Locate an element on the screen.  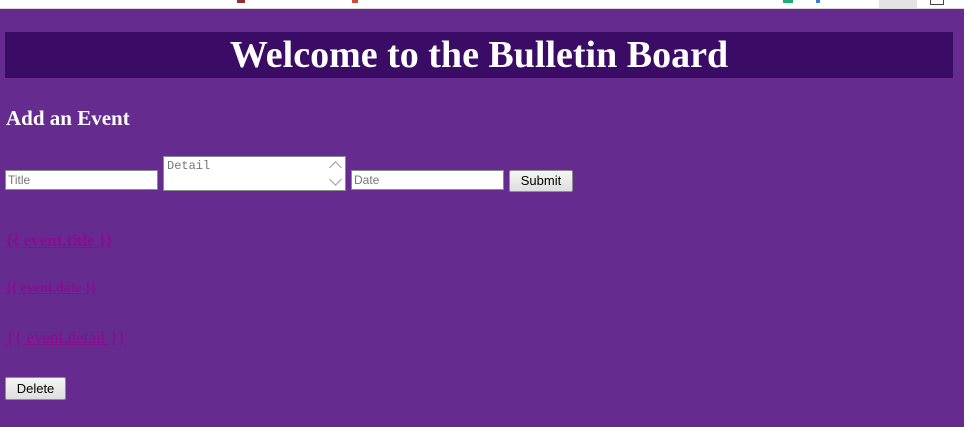
delete-button: Delete is located at coordinates (35, 388).